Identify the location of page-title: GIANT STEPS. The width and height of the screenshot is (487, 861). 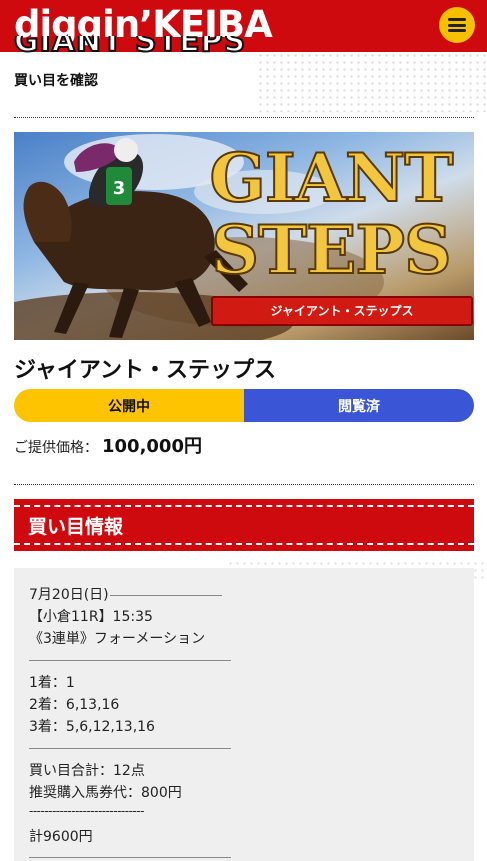
(130, 47).